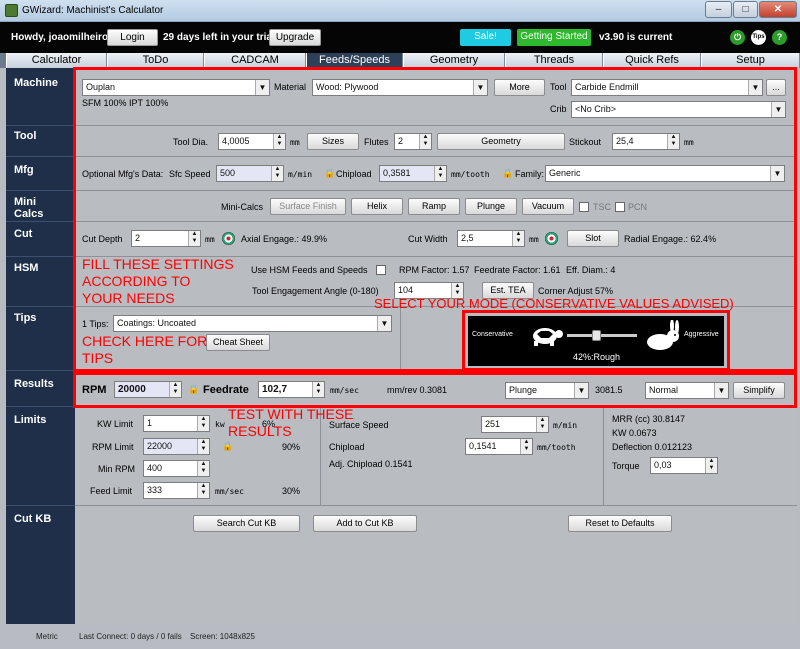  Describe the element at coordinates (33, 519) in the screenshot. I see `sidebar-cut-kb: Cut KB` at that location.